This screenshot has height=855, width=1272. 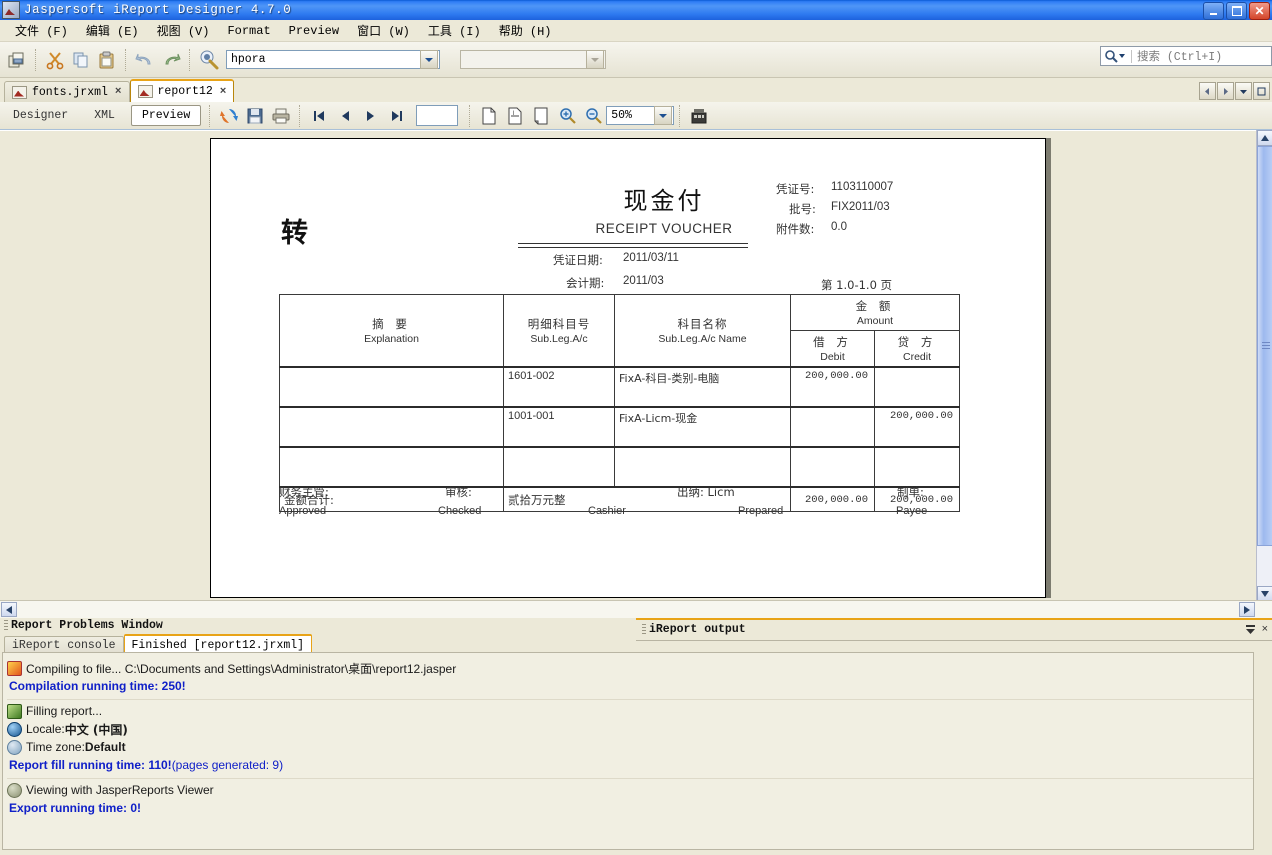 What do you see at coordinates (636, 609) in the screenshot?
I see `preview-horizontal-scrollbar` at bounding box center [636, 609].